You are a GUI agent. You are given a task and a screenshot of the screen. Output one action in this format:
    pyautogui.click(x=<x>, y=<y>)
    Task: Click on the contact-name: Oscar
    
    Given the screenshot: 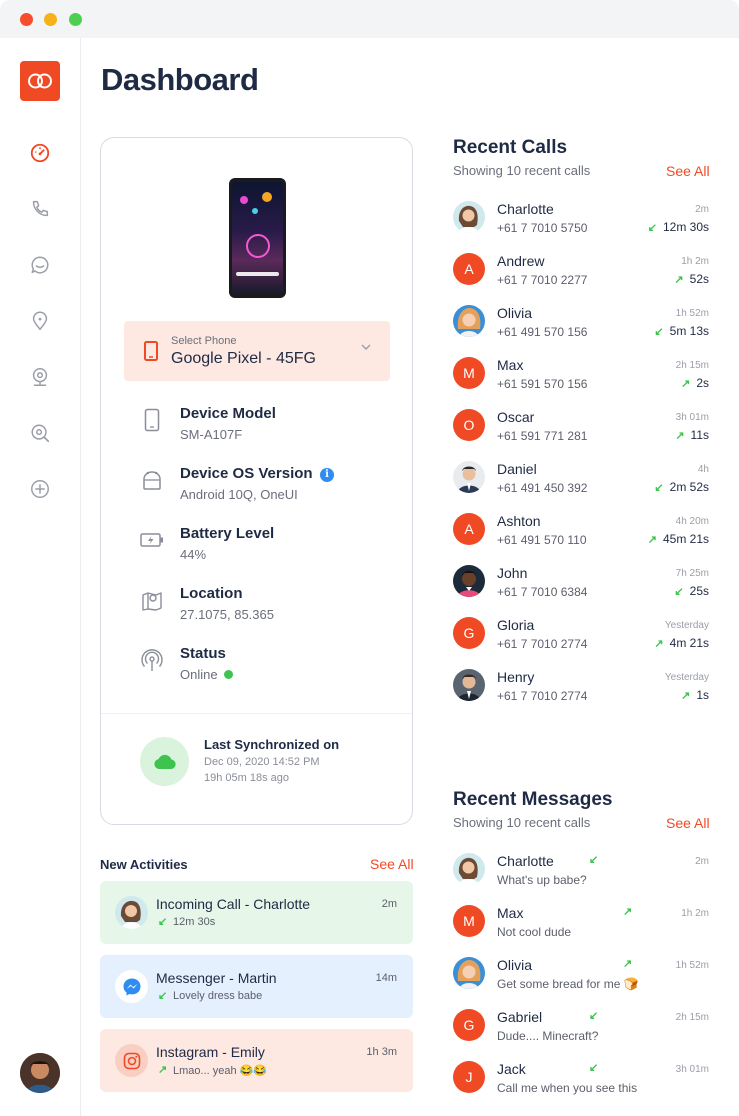 What is the action you would take?
    pyautogui.click(x=516, y=417)
    